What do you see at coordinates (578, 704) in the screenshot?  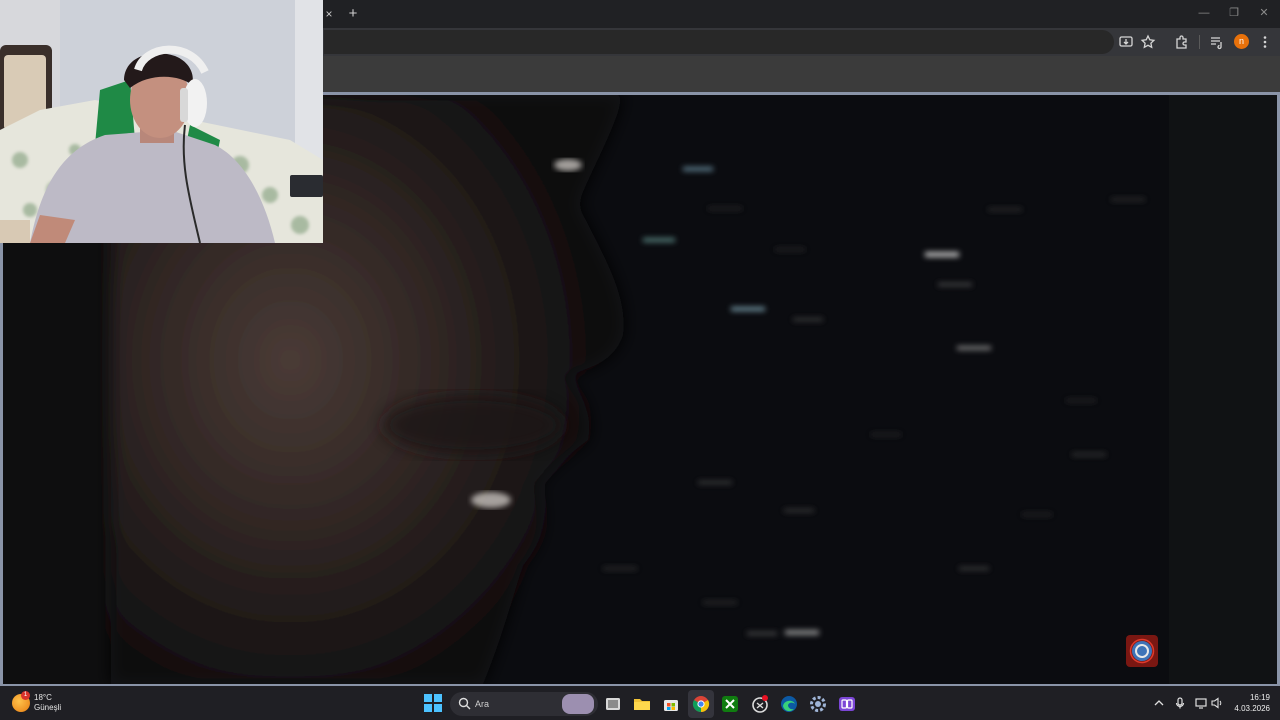 I see `search-highlight-icon` at bounding box center [578, 704].